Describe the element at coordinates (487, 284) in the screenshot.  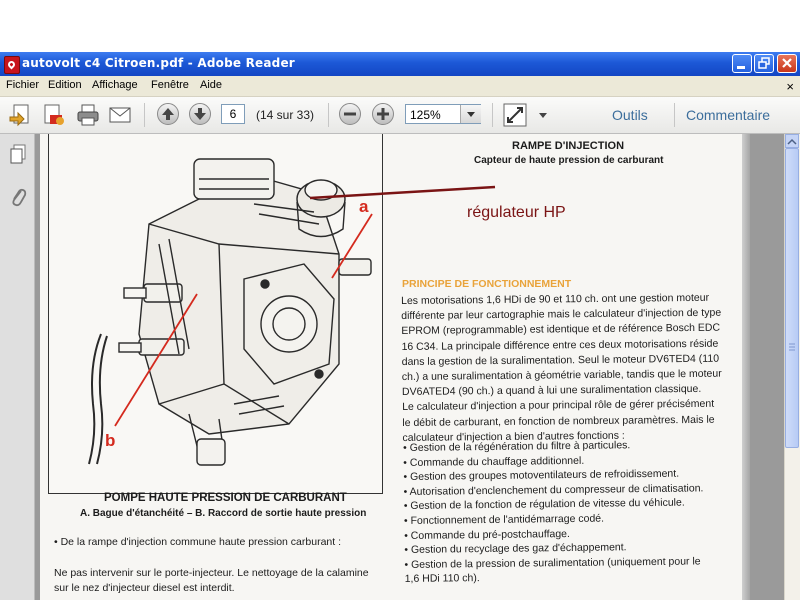
I see `principe-heading: PRINCIPE DE FONCTIONNEMENT` at that location.